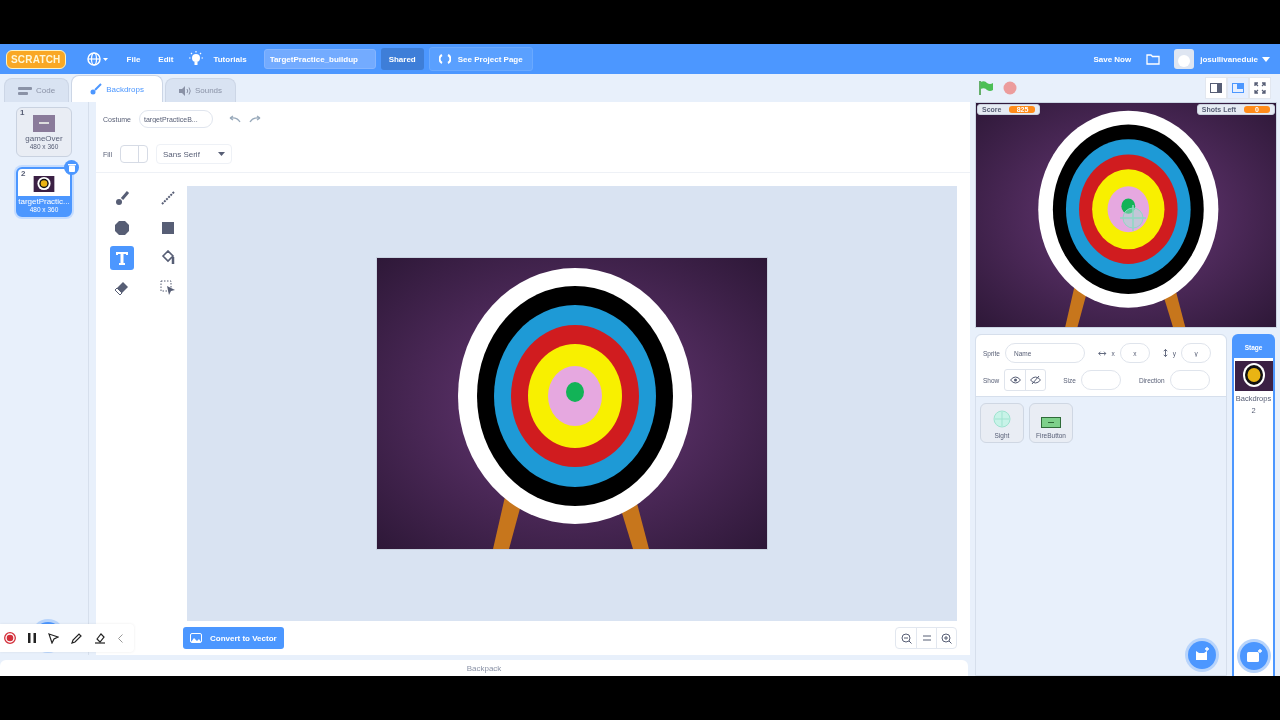 The width and height of the screenshot is (1280, 720). I want to click on fill-color-picker, so click(133, 154).